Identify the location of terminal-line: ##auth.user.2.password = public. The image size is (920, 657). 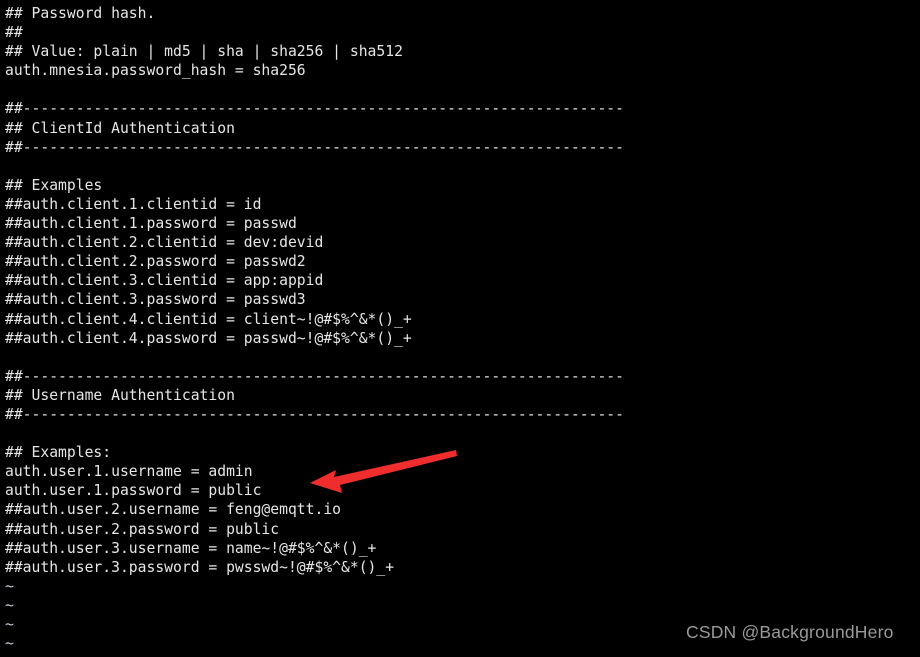
(142, 529).